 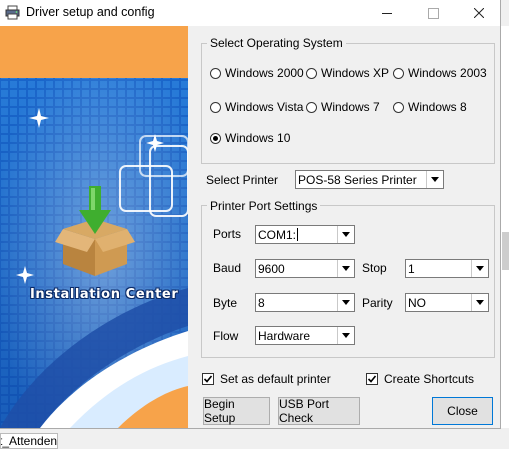 What do you see at coordinates (357, 179) in the screenshot?
I see `printer-select-value: POS-58 Series Printer` at bounding box center [357, 179].